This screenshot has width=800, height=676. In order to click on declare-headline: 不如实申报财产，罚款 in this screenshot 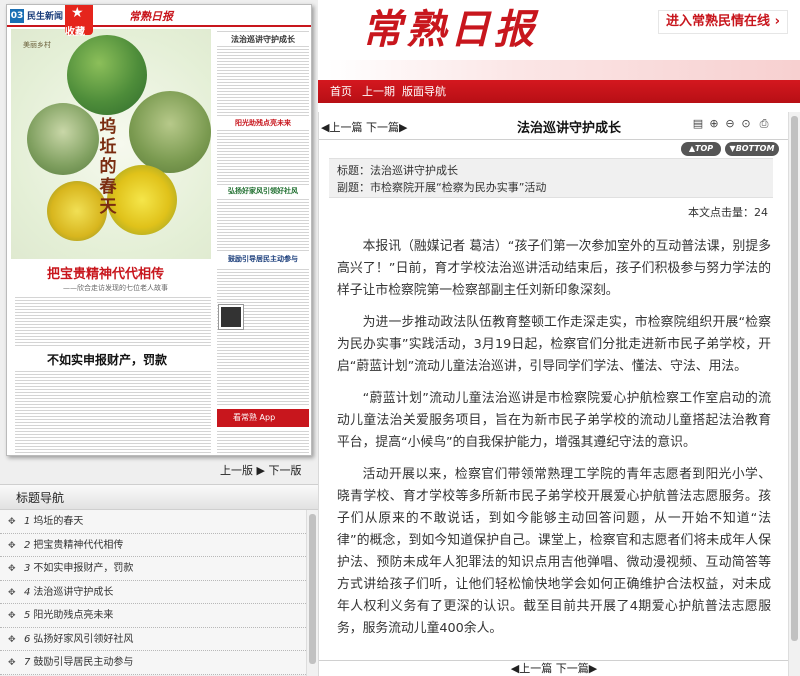, I will do `click(107, 359)`.